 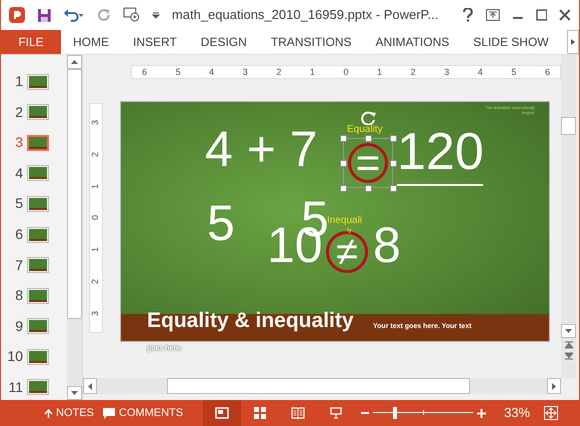 I want to click on zoom-slider-thumb, so click(x=395, y=413).